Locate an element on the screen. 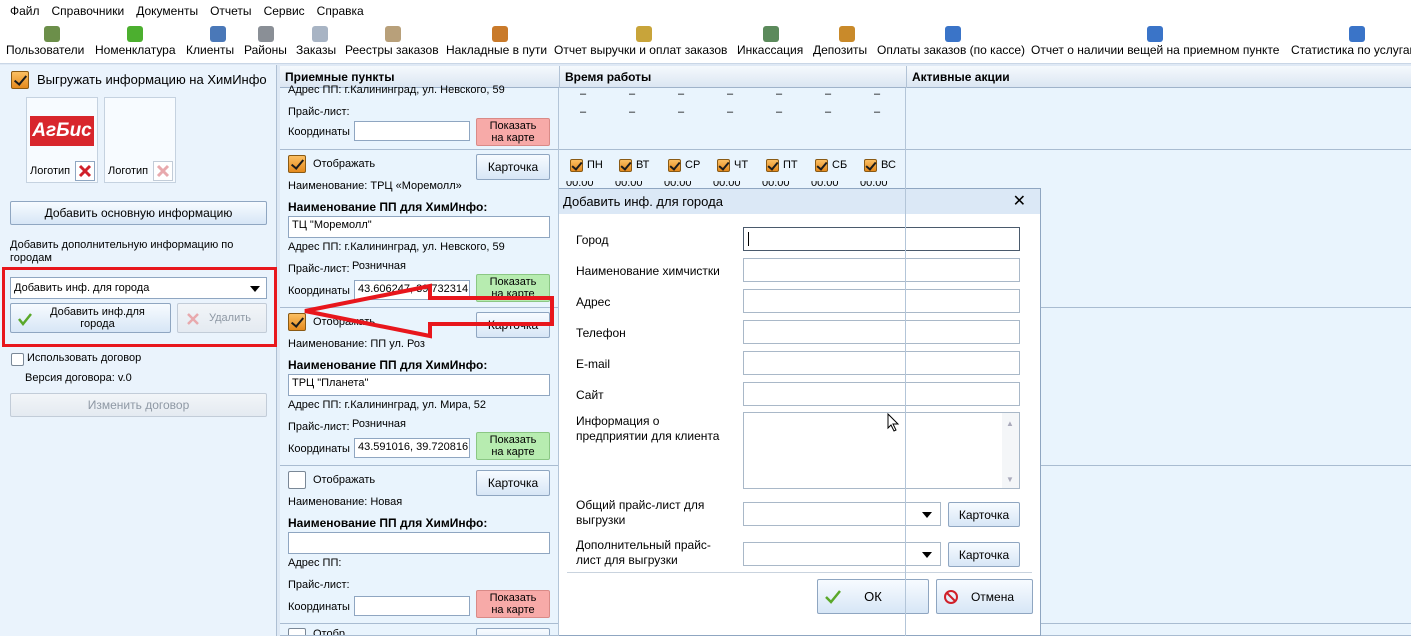 Image resolution: width=1411 pixels, height=636 pixels. display-label: Отображать is located at coordinates (344, 164).